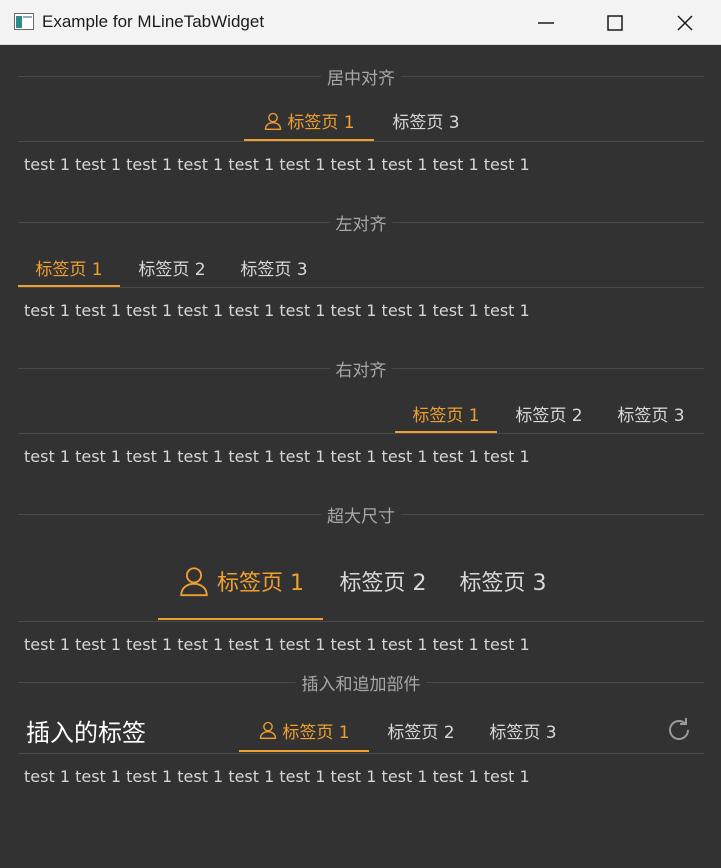 Image resolution: width=721 pixels, height=868 pixels. I want to click on tab-bar-insert: 标签页 1 标签页 2 标签页 3, so click(361, 731).